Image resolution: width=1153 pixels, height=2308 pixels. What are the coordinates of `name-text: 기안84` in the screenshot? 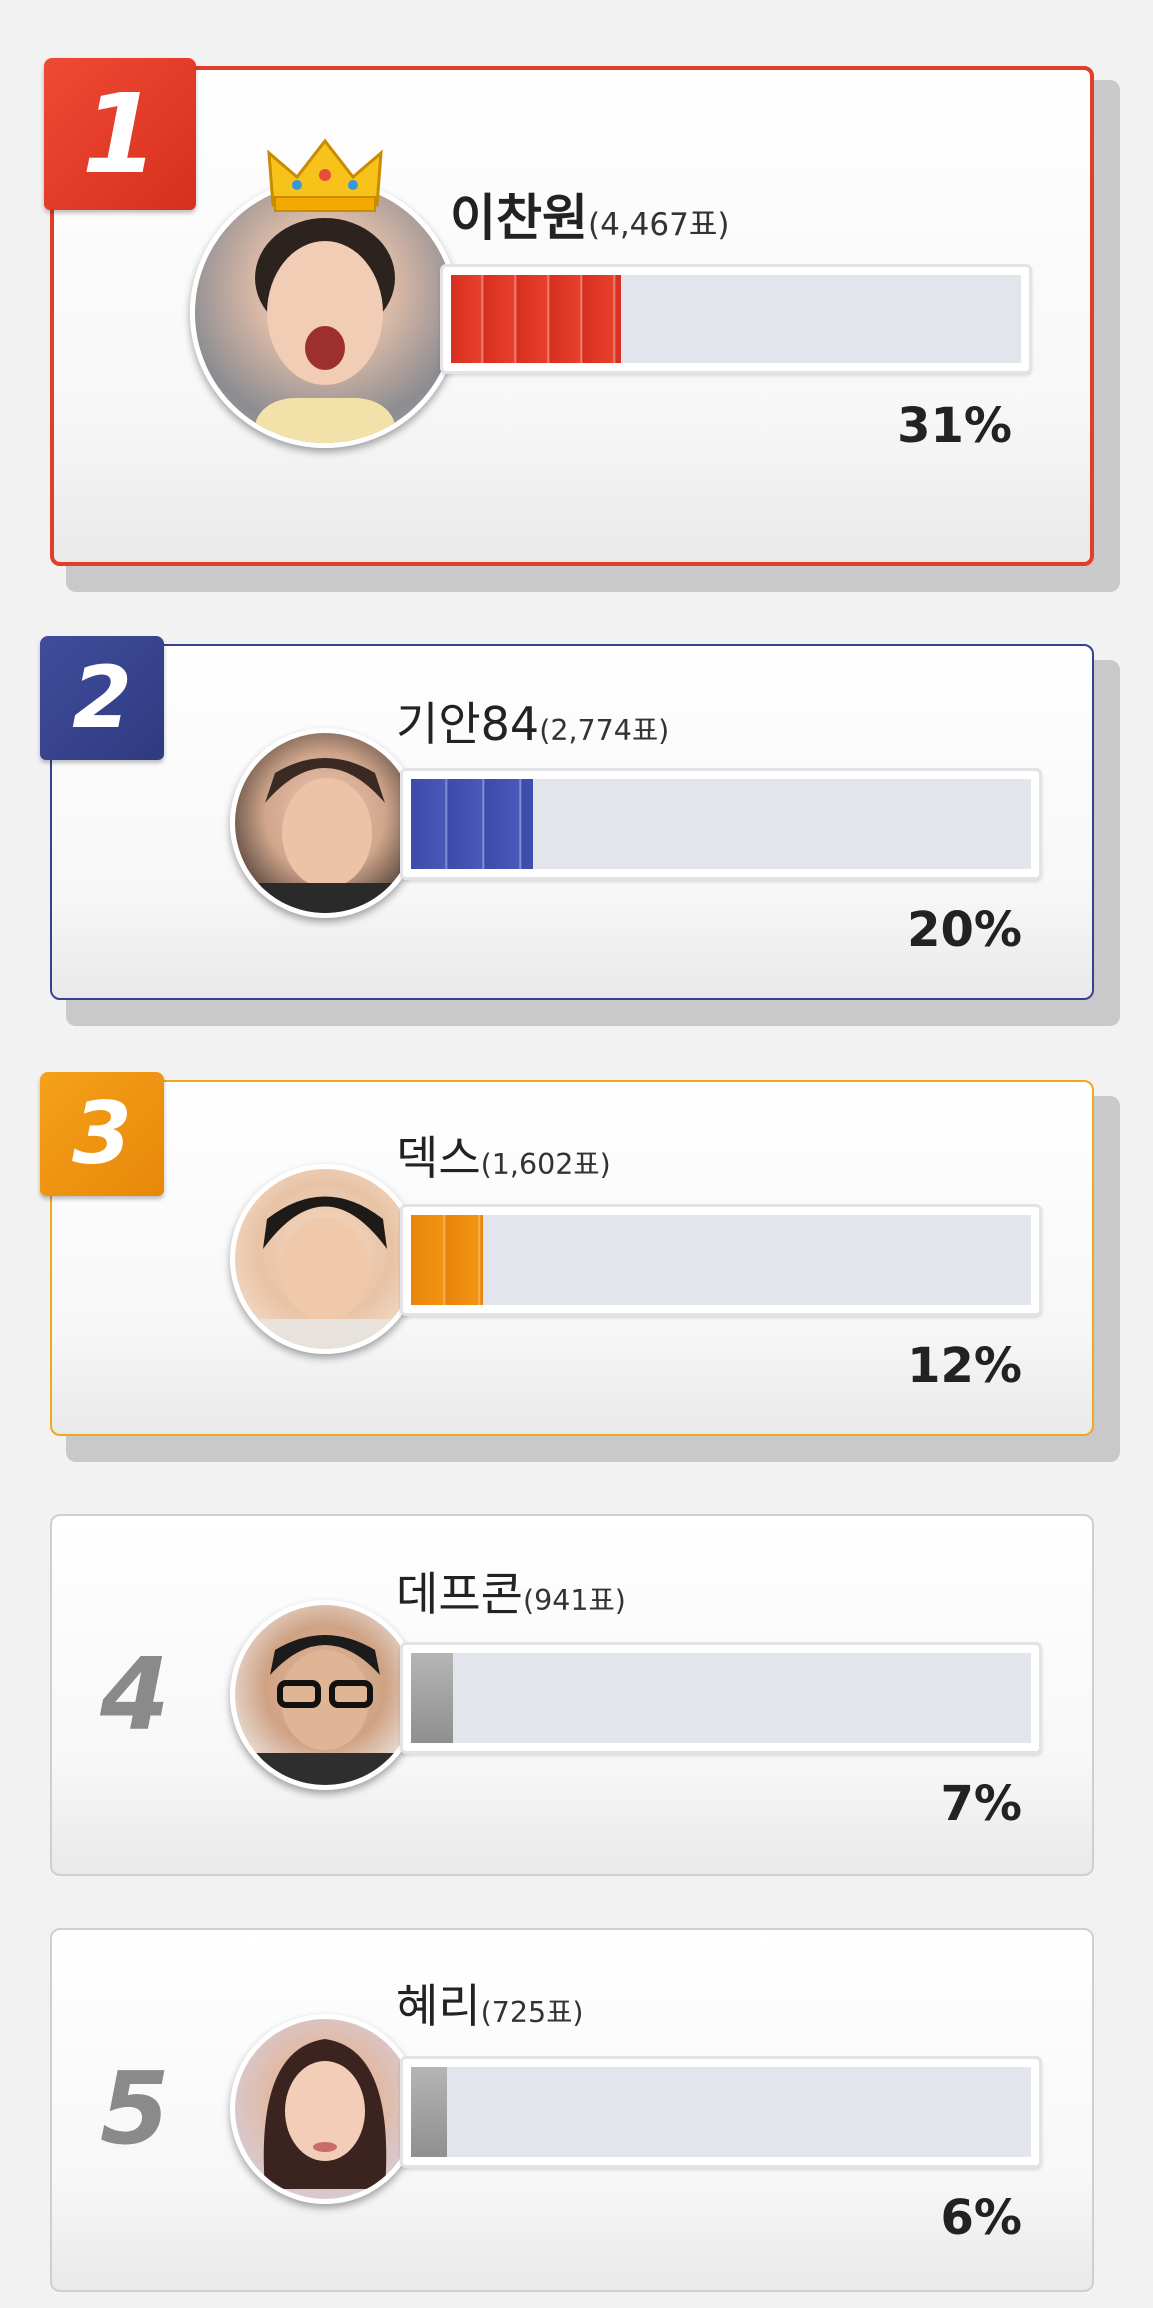 It's located at (468, 724).